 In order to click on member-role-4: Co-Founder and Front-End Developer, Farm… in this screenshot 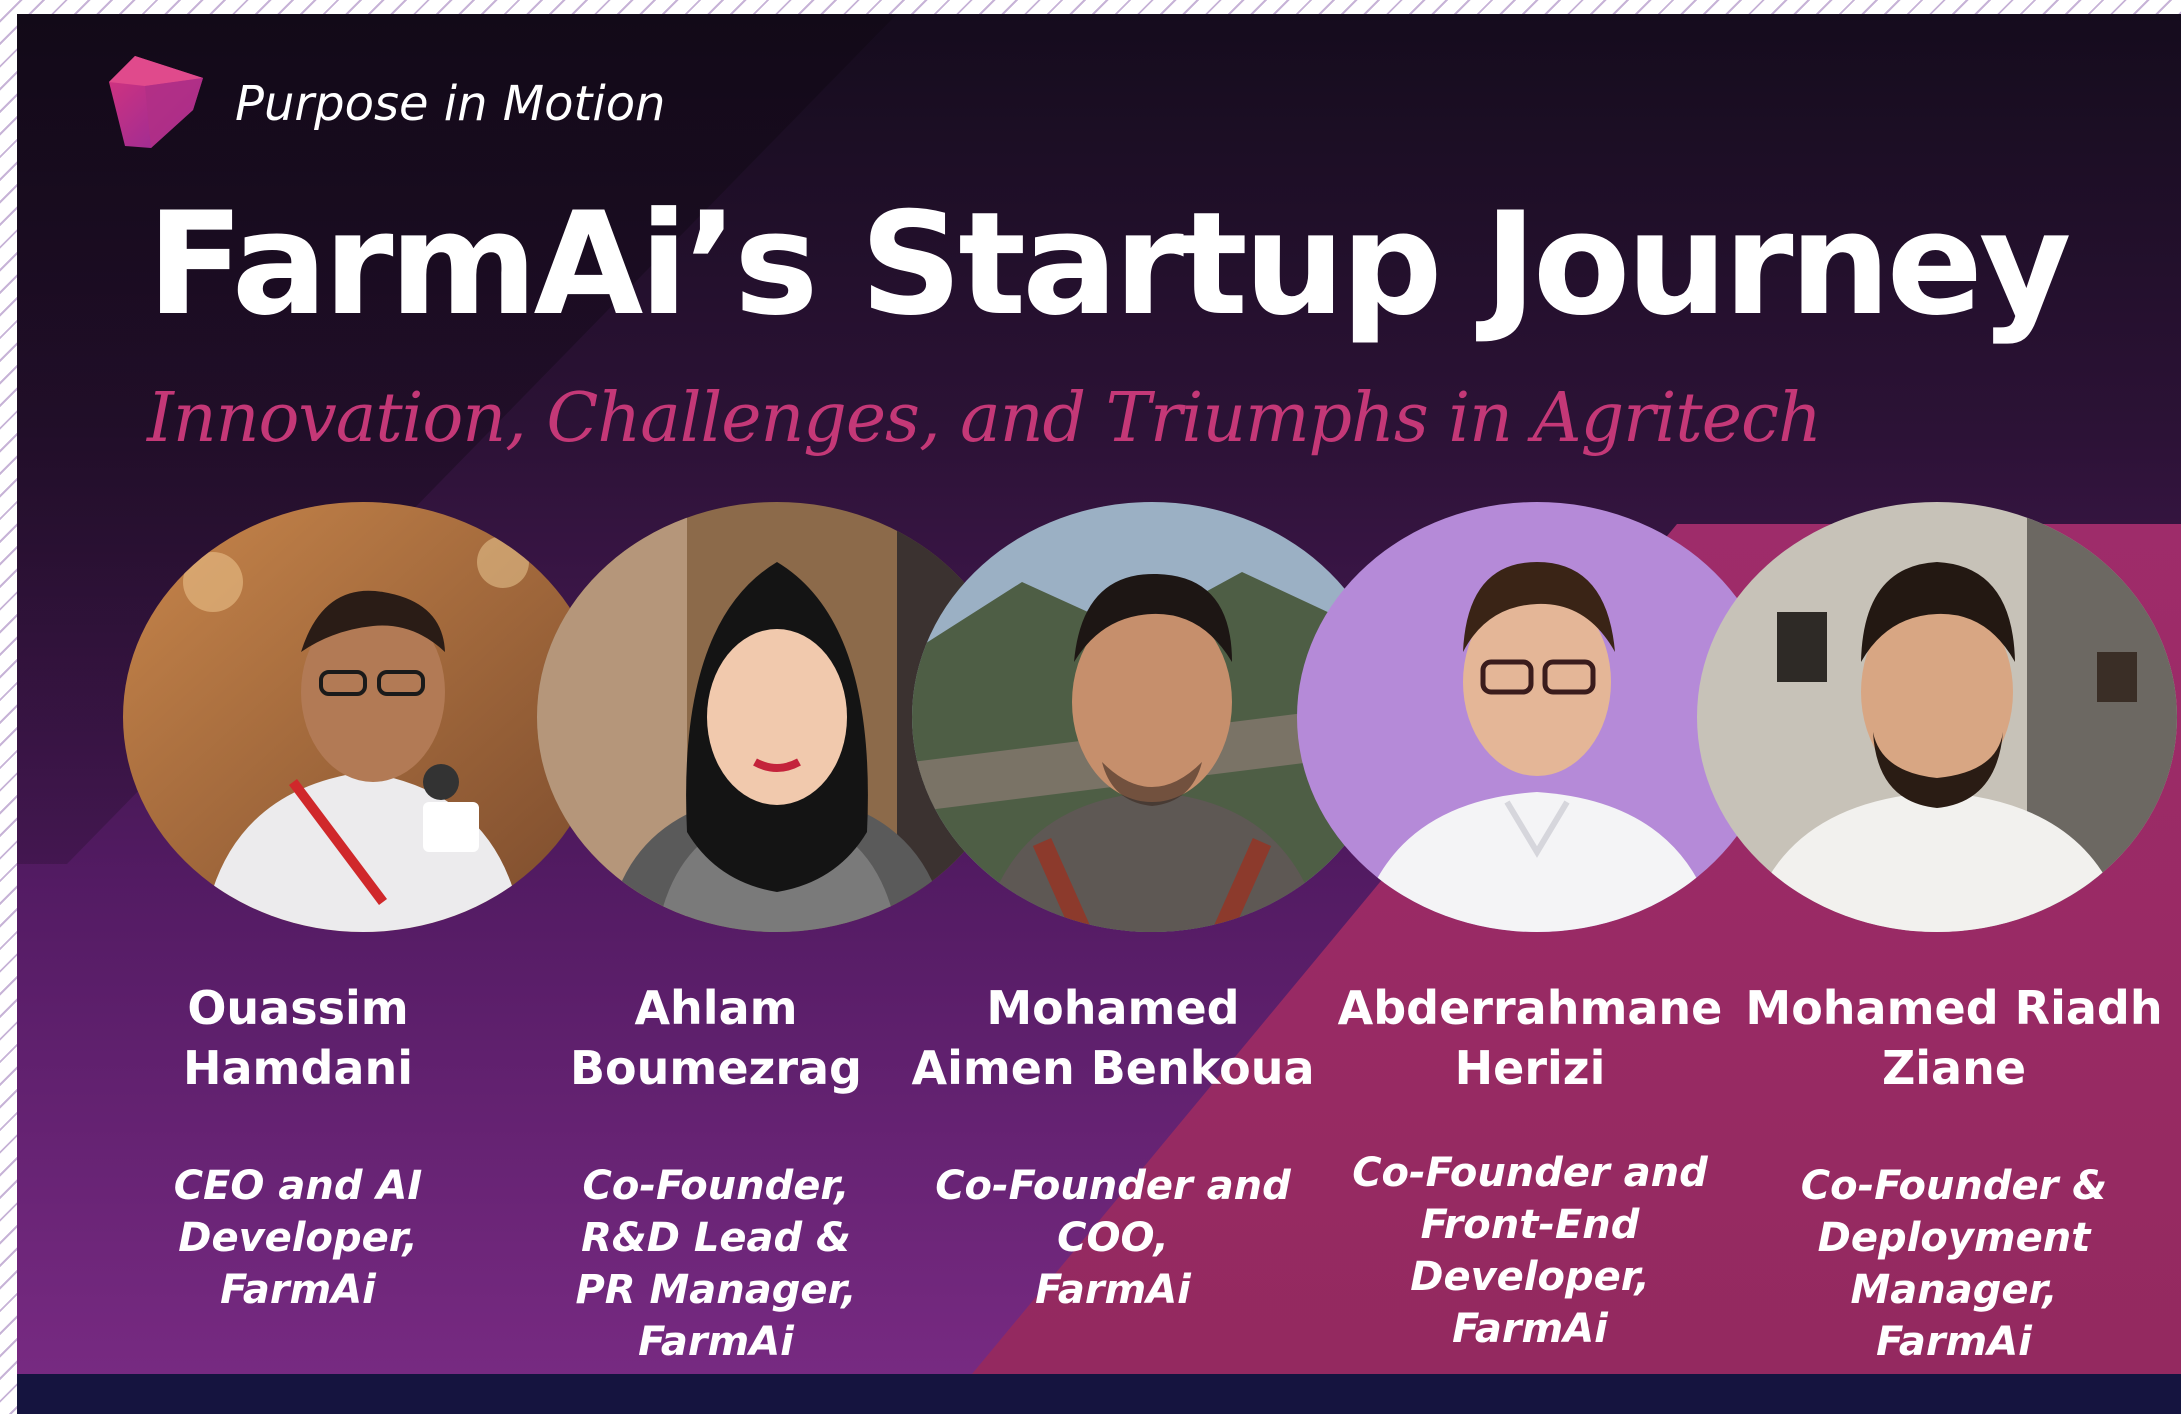, I will do `click(1530, 1251)`.